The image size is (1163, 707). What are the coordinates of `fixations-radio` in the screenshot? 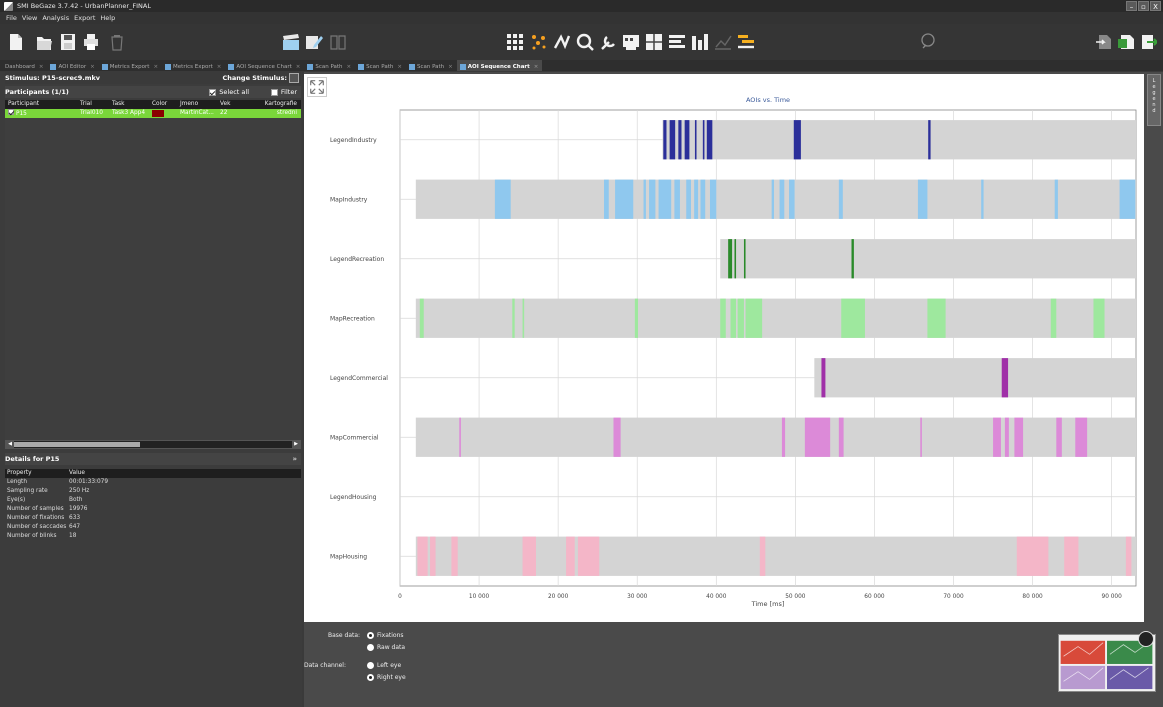 It's located at (370, 635).